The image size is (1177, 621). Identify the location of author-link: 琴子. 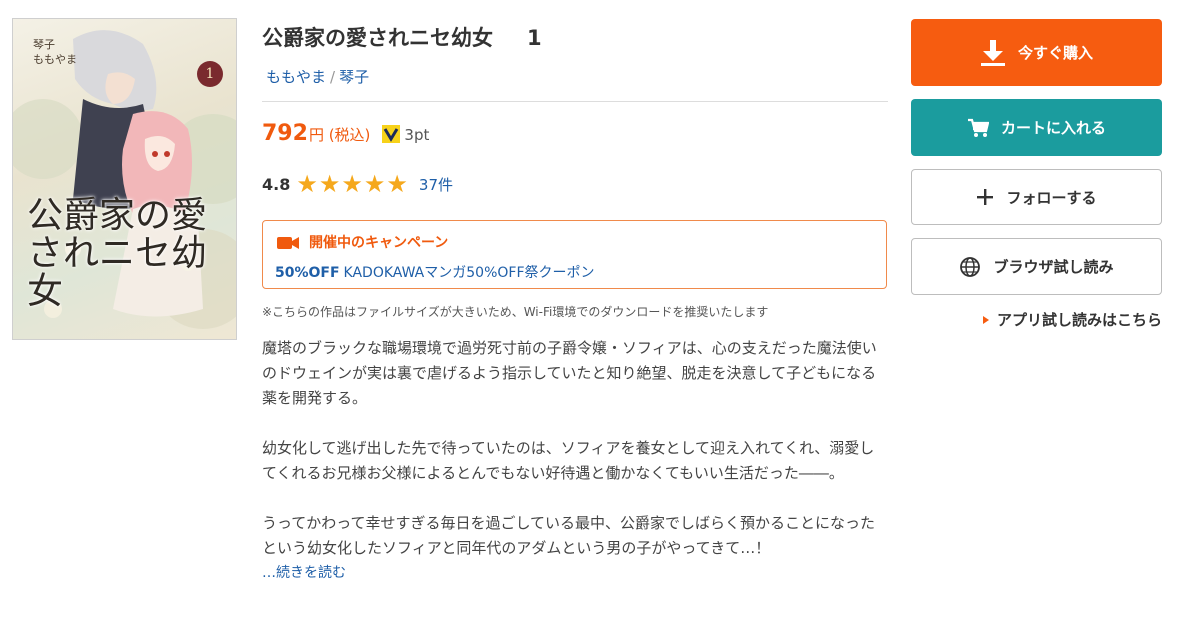
(354, 77).